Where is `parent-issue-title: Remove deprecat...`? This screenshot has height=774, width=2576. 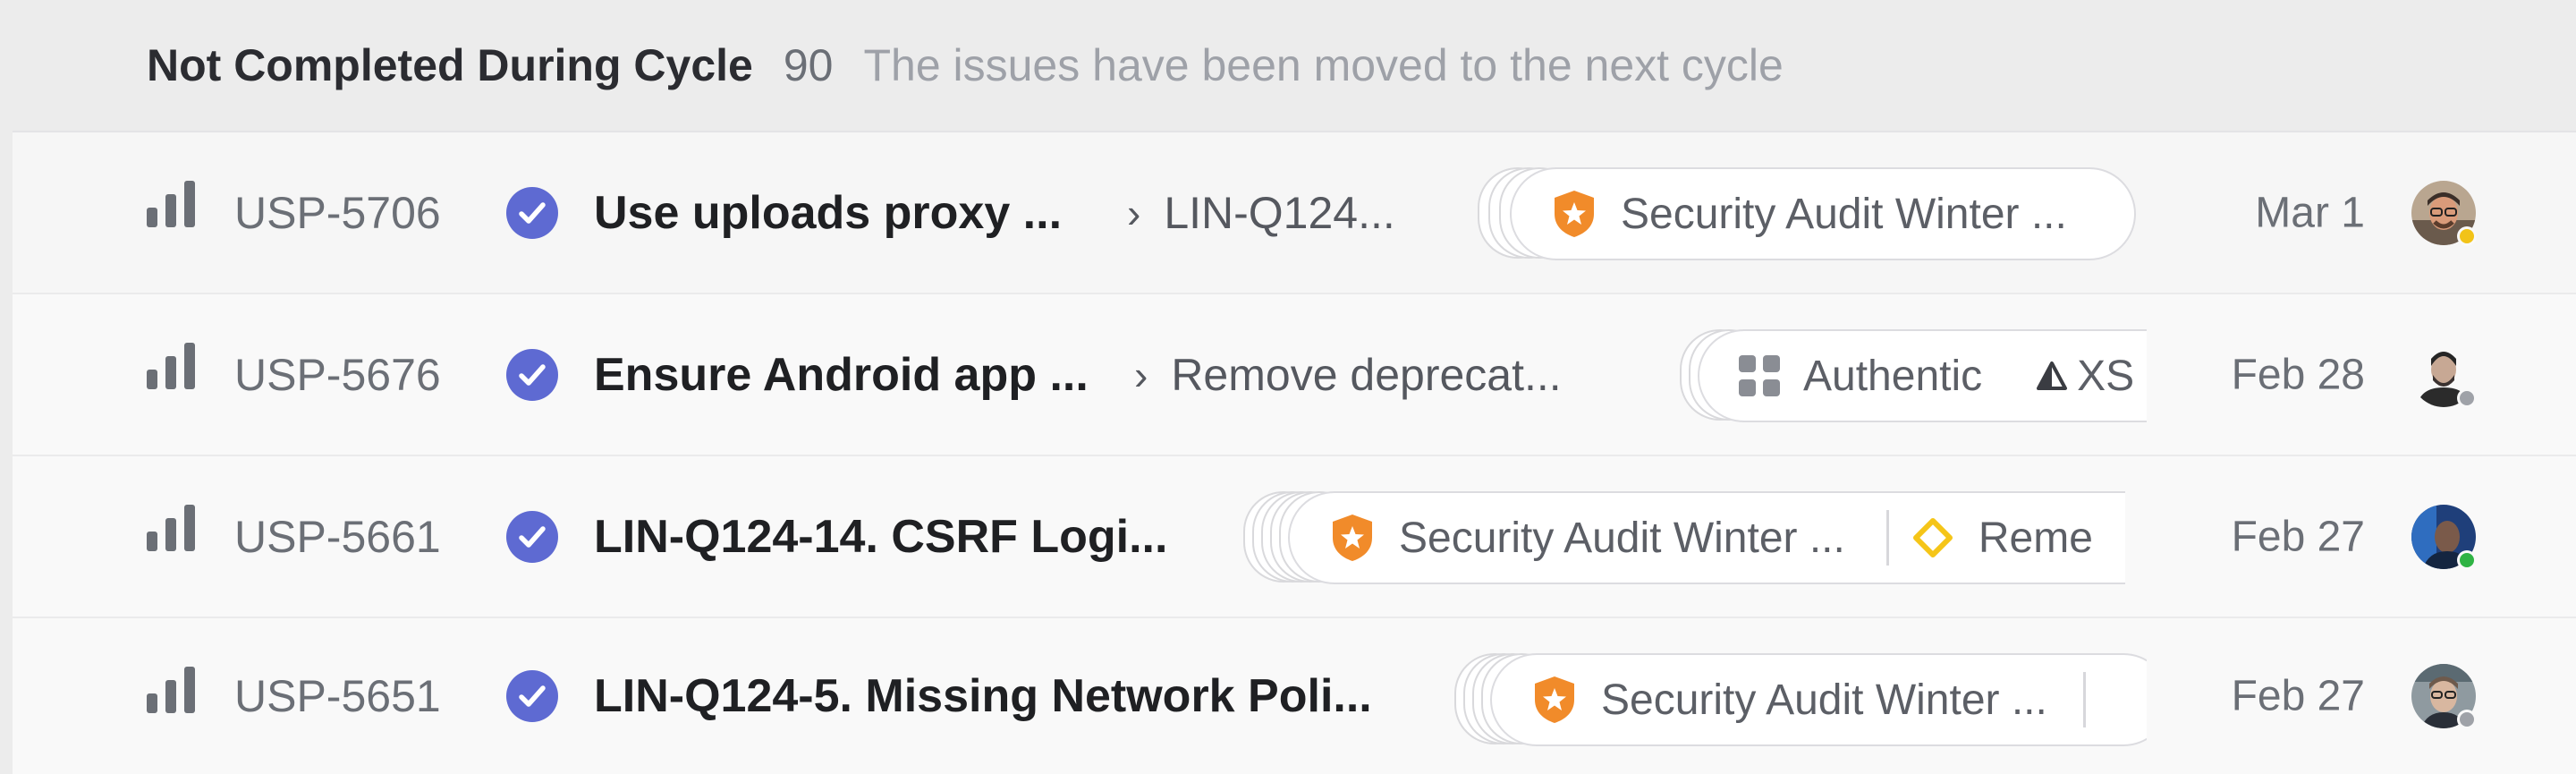 parent-issue-title: Remove deprecat... is located at coordinates (1366, 374).